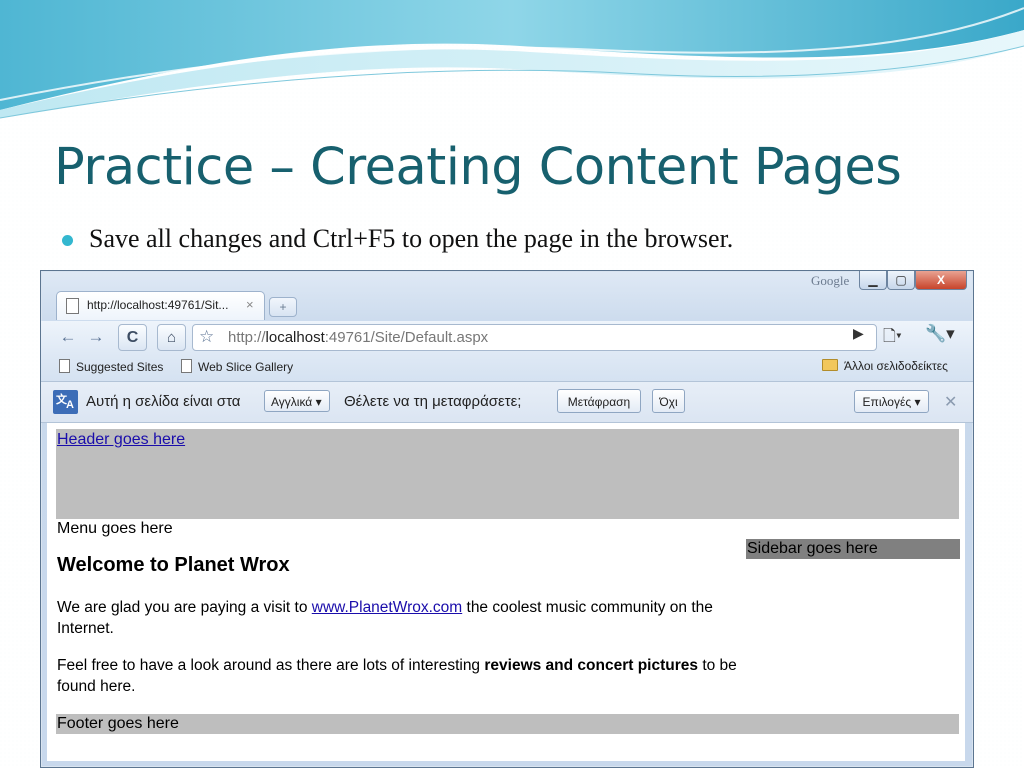 The height and width of the screenshot is (768, 1024). What do you see at coordinates (892, 338) in the screenshot?
I see `page-menu-icon: 🗋▾` at bounding box center [892, 338].